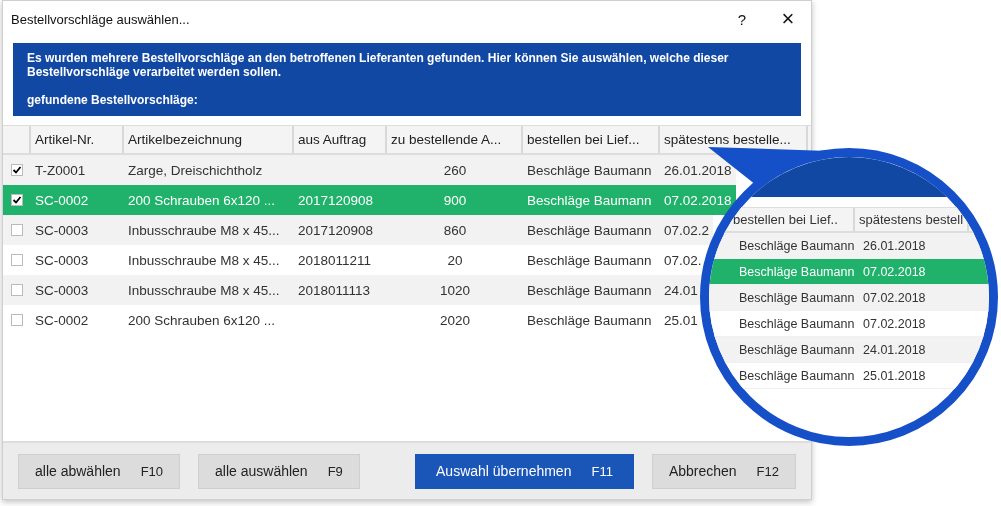 The image size is (1001, 506). I want to click on column-header: Artikelbezeichnung, so click(209, 139).